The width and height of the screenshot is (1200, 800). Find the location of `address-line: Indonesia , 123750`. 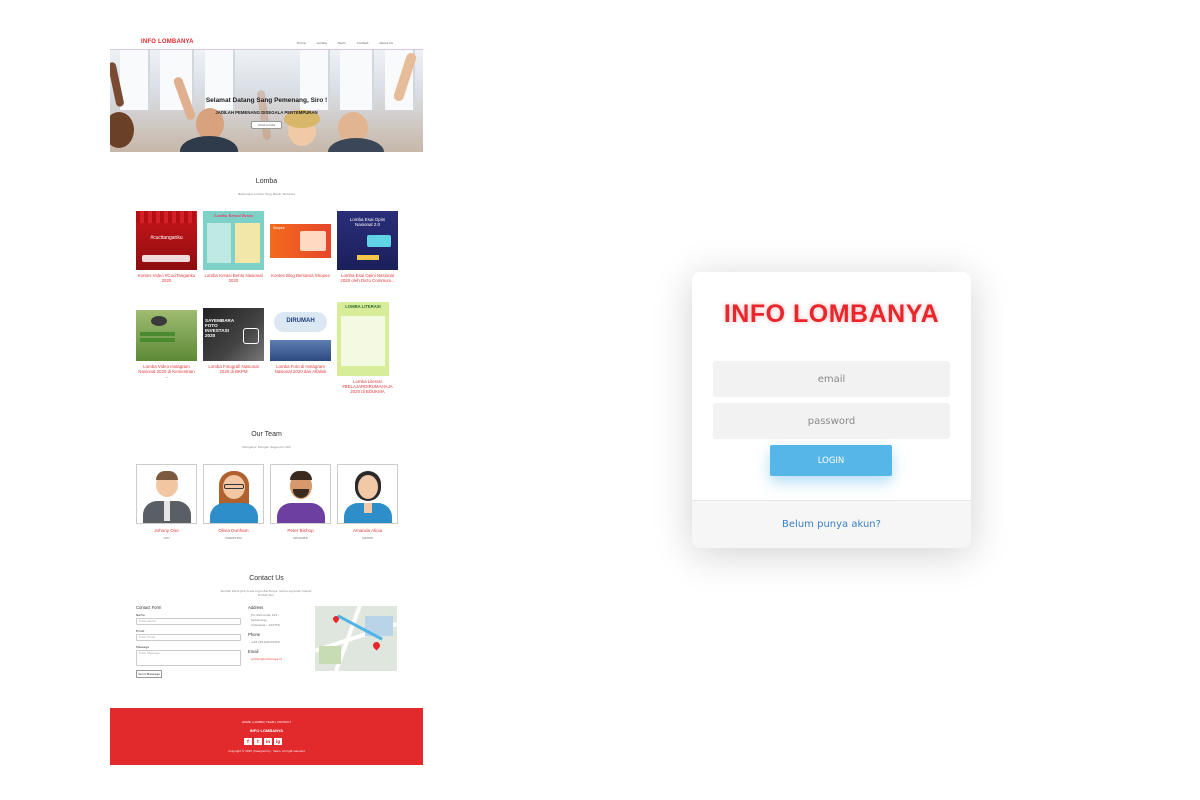

address-line: Indonesia , 123750 is located at coordinates (265, 625).